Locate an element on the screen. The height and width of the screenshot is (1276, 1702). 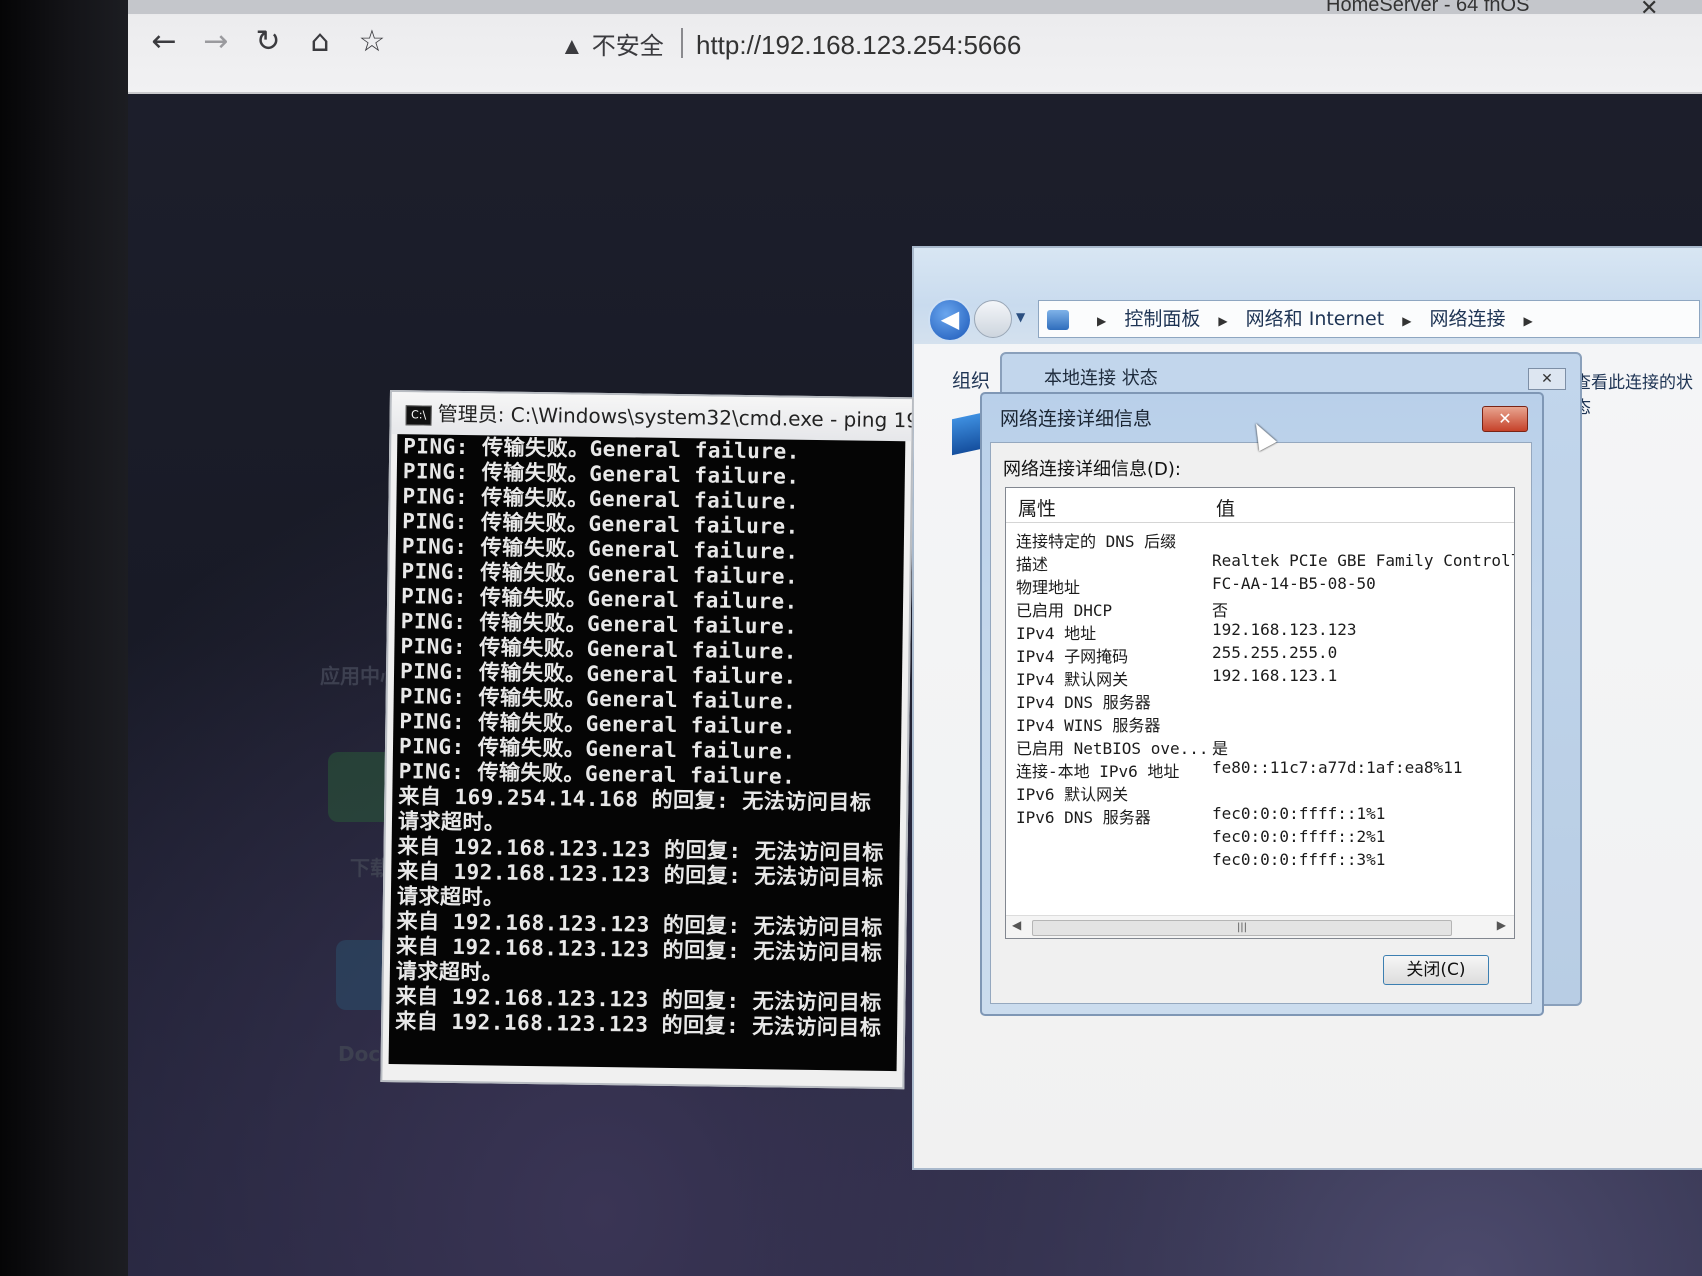
detail-row: IPv4 WINS 服务器 is located at coordinates (1260, 723).